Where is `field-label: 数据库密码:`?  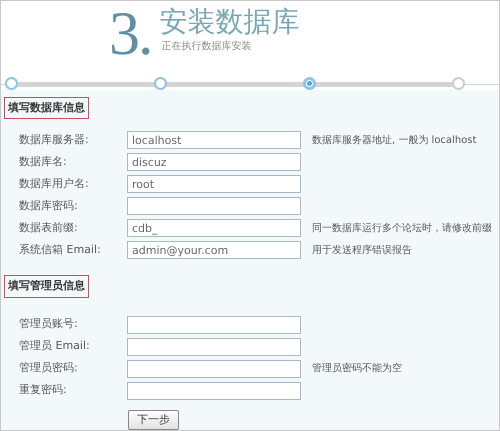
field-label: 数据库密码: is located at coordinates (48, 206).